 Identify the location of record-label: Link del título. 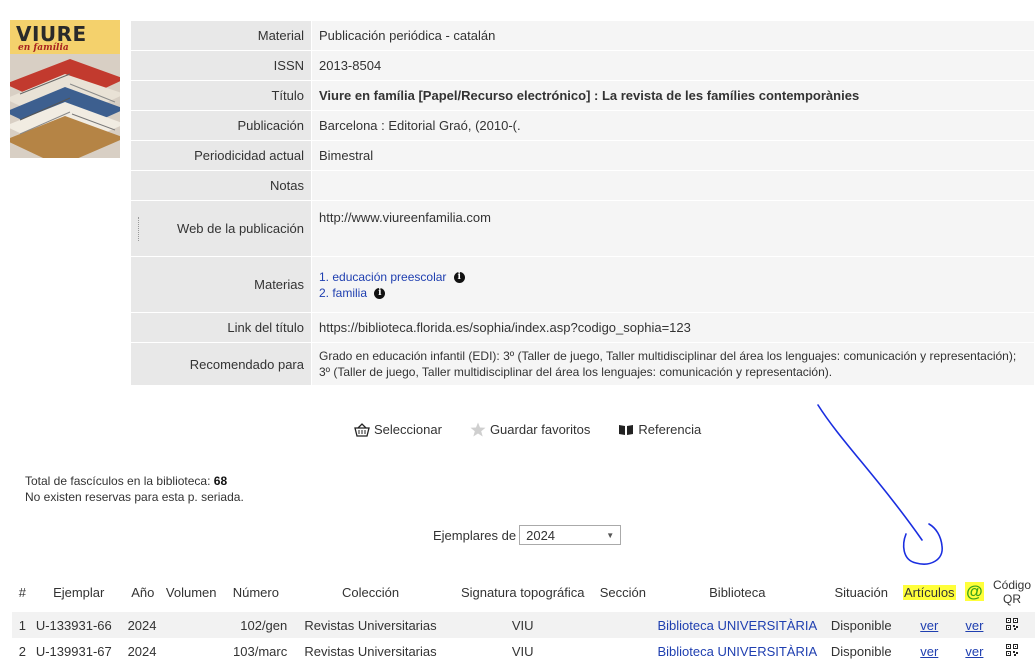
(221, 327).